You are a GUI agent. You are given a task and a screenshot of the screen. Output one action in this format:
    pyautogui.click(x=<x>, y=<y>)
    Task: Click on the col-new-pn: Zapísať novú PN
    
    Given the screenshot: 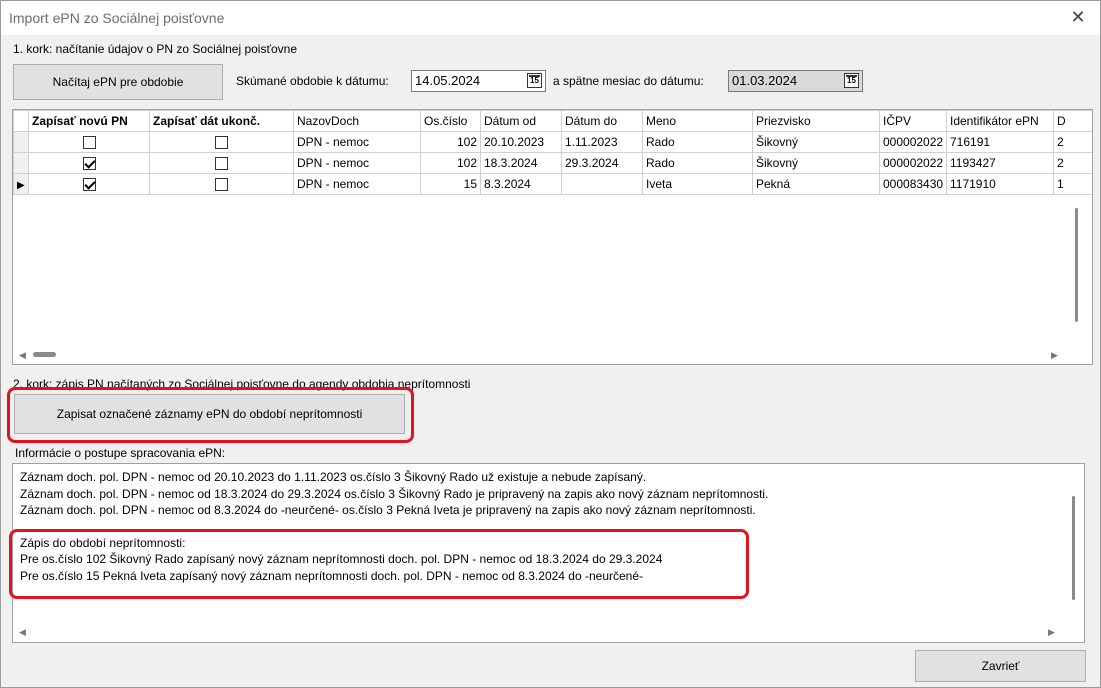 What is the action you would take?
    pyautogui.click(x=89, y=121)
    